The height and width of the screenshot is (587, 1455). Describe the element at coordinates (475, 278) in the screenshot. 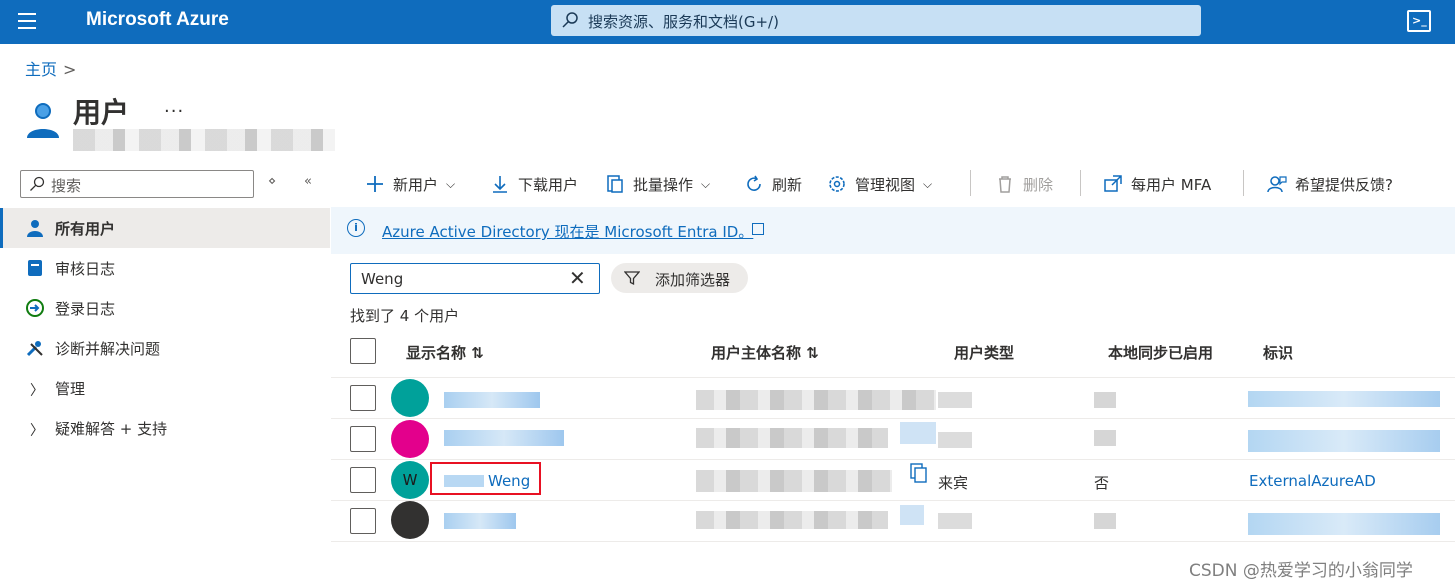

I see `user-search-input: Weng ✕` at that location.